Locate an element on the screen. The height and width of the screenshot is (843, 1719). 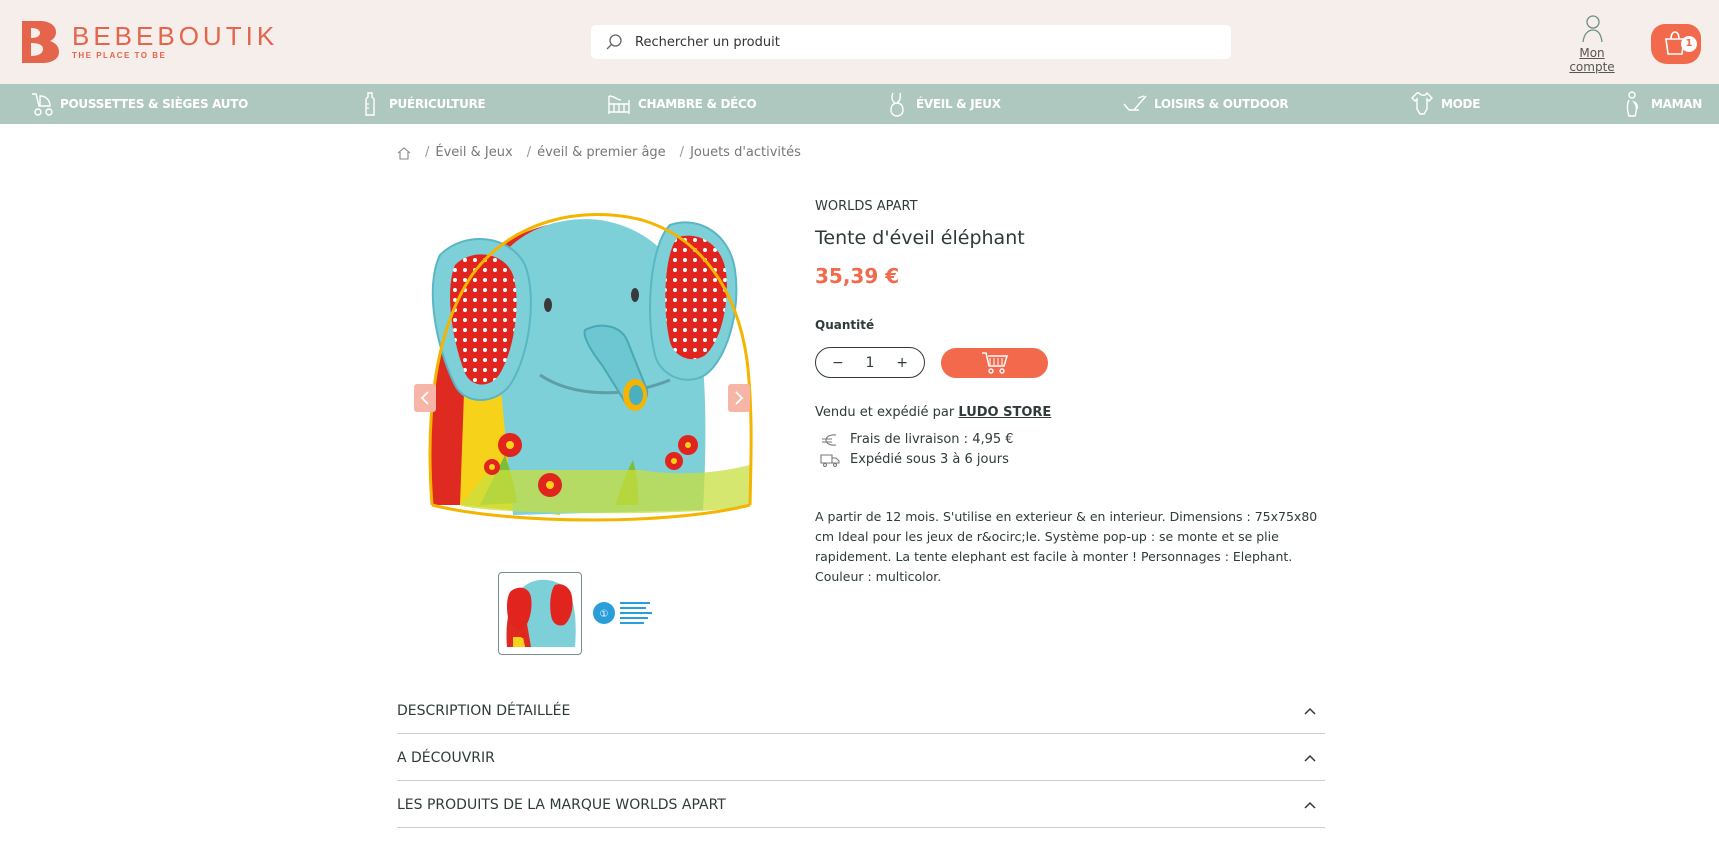
home-icon is located at coordinates (404, 153).